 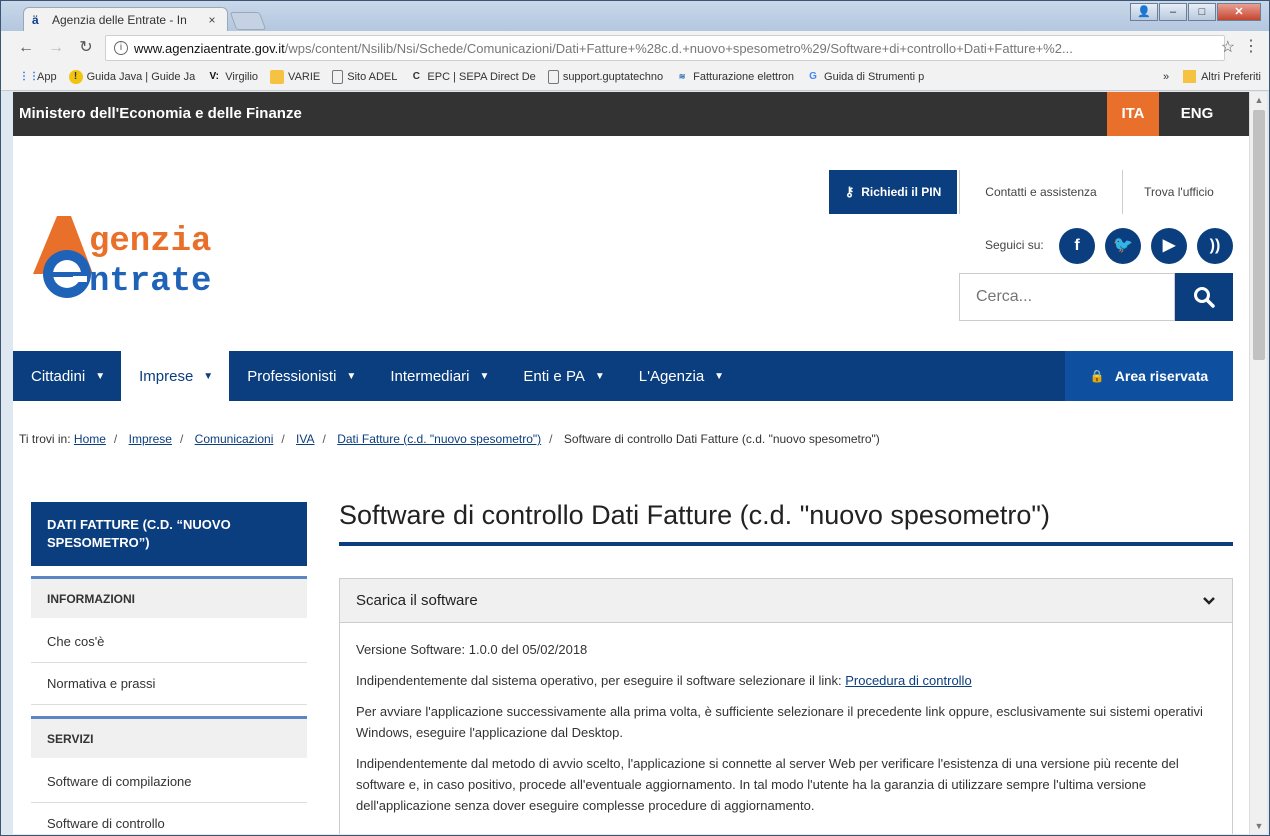 What do you see at coordinates (484, 376) in the screenshot?
I see `chevron-down-icon: ▼` at bounding box center [484, 376].